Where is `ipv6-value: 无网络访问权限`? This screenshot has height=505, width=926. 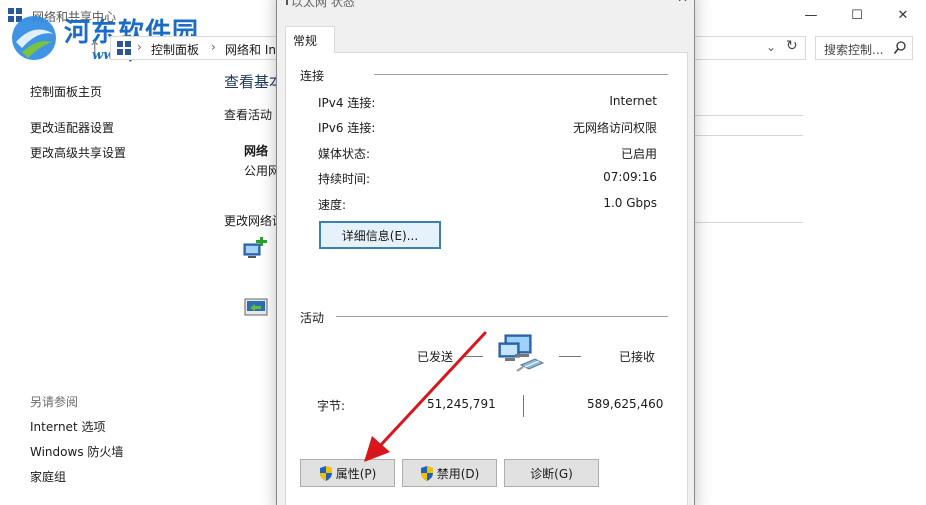 ipv6-value: 无网络访问权限 is located at coordinates (614, 128).